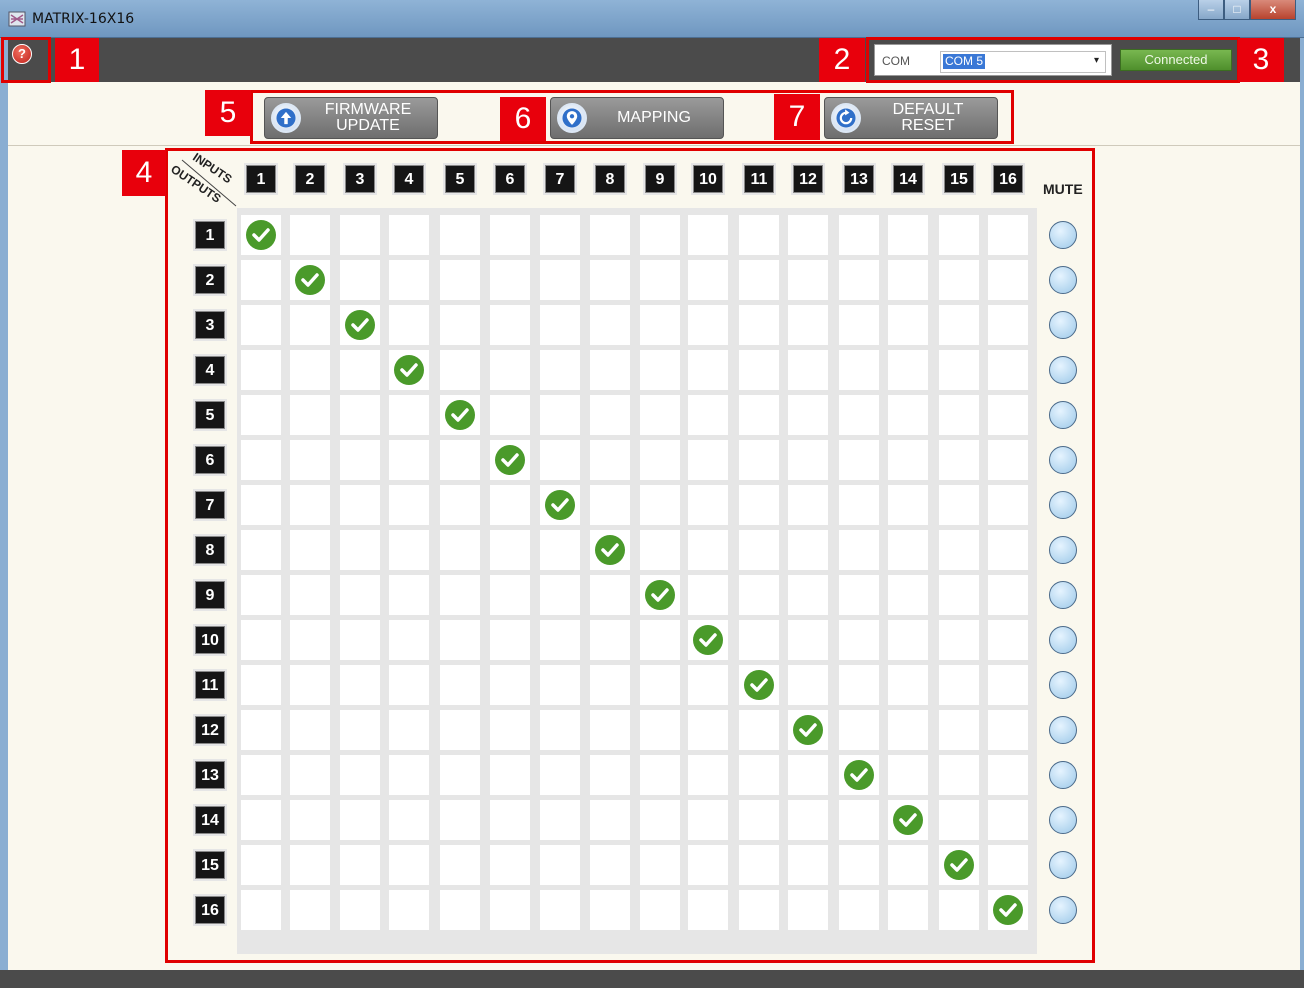 This screenshot has height=988, width=1304. I want to click on input-10-button: 10, so click(708, 179).